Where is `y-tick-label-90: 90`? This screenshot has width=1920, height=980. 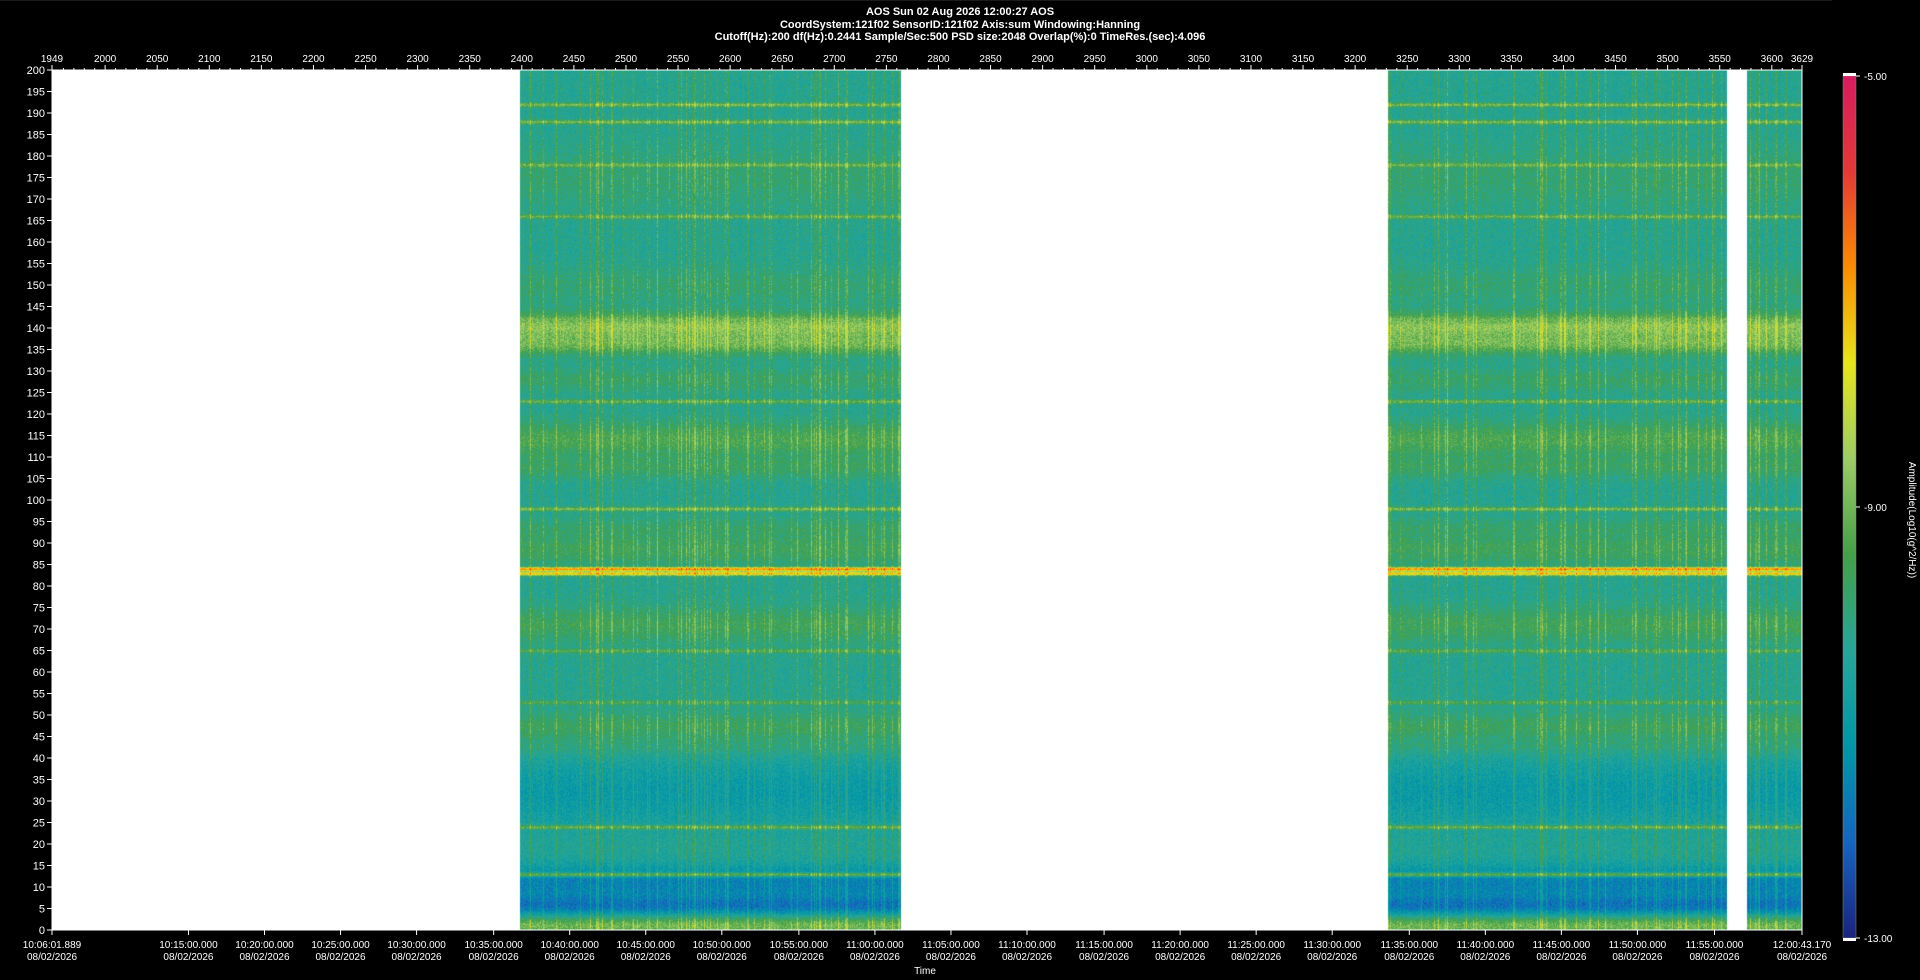
y-tick-label-90: 90 is located at coordinates (39, 544).